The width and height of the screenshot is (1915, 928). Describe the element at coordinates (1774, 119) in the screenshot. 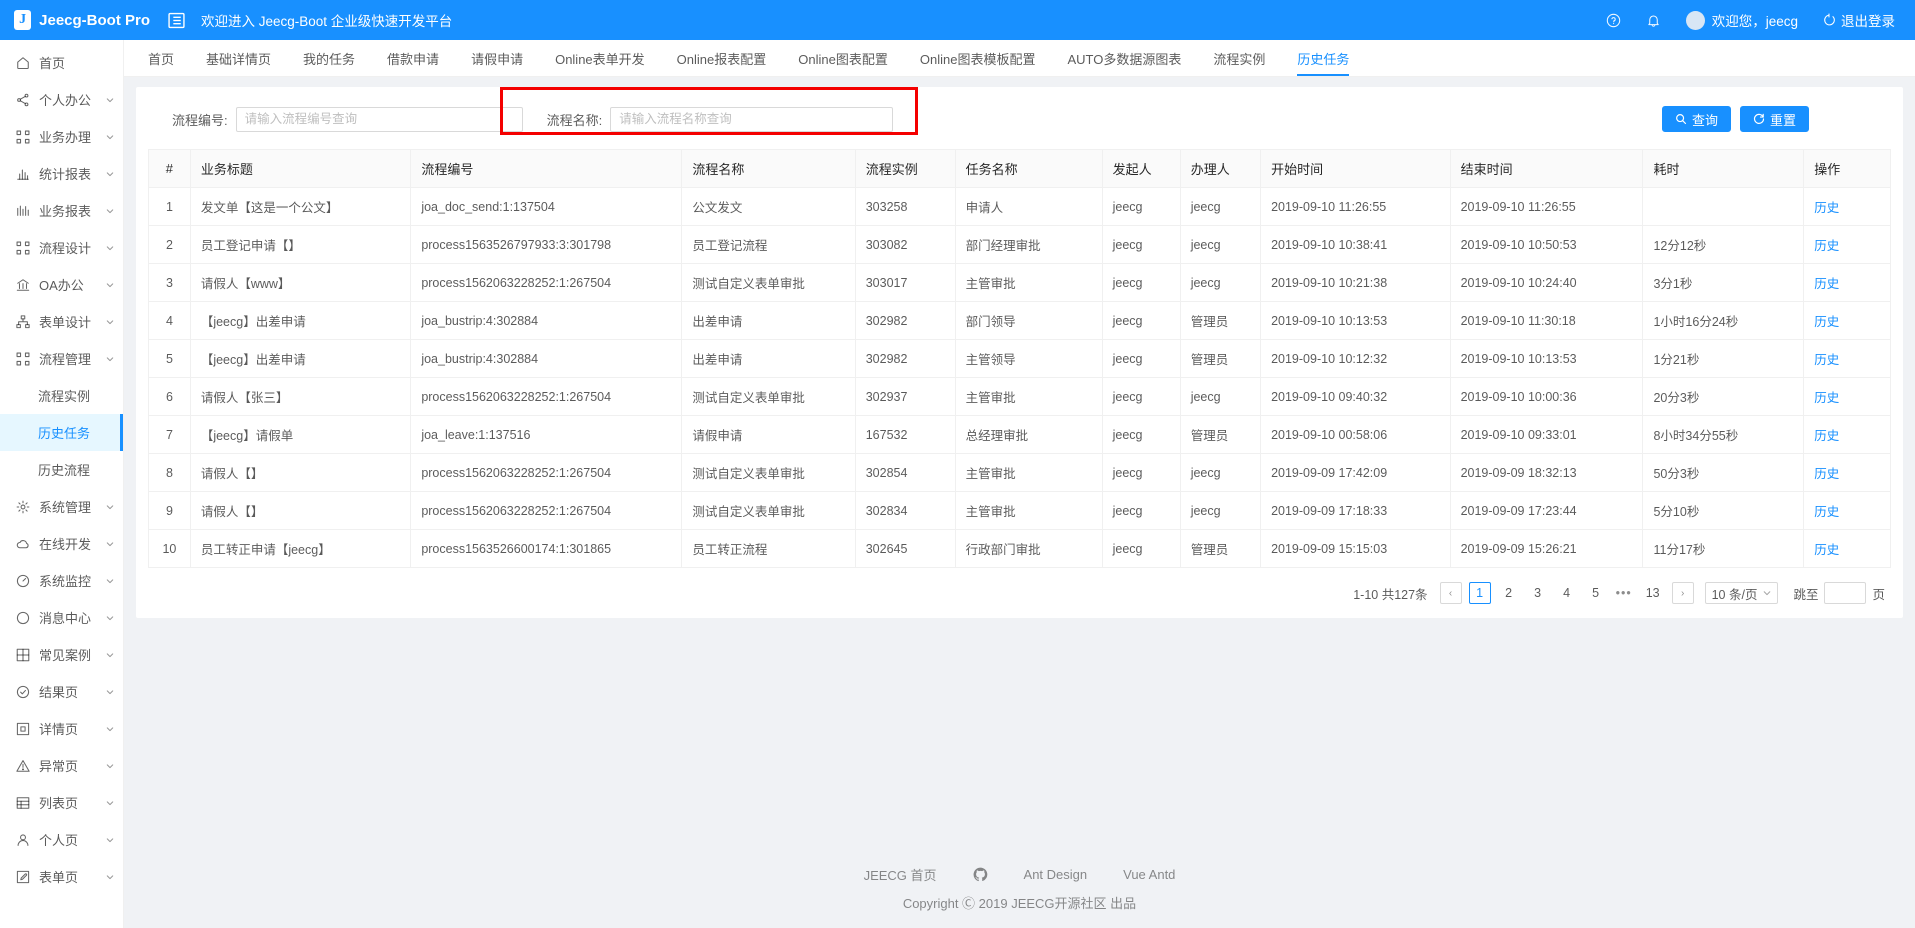

I see `reset-button: 重置` at that location.